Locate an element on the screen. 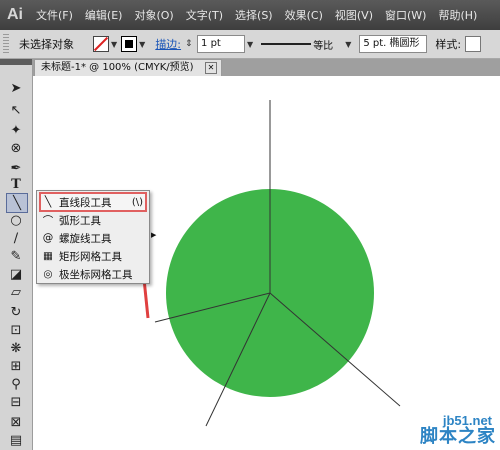 Image resolution: width=500 pixels, height=450 pixels. tearoff-arrow-icon: ▶ is located at coordinates (154, 235).